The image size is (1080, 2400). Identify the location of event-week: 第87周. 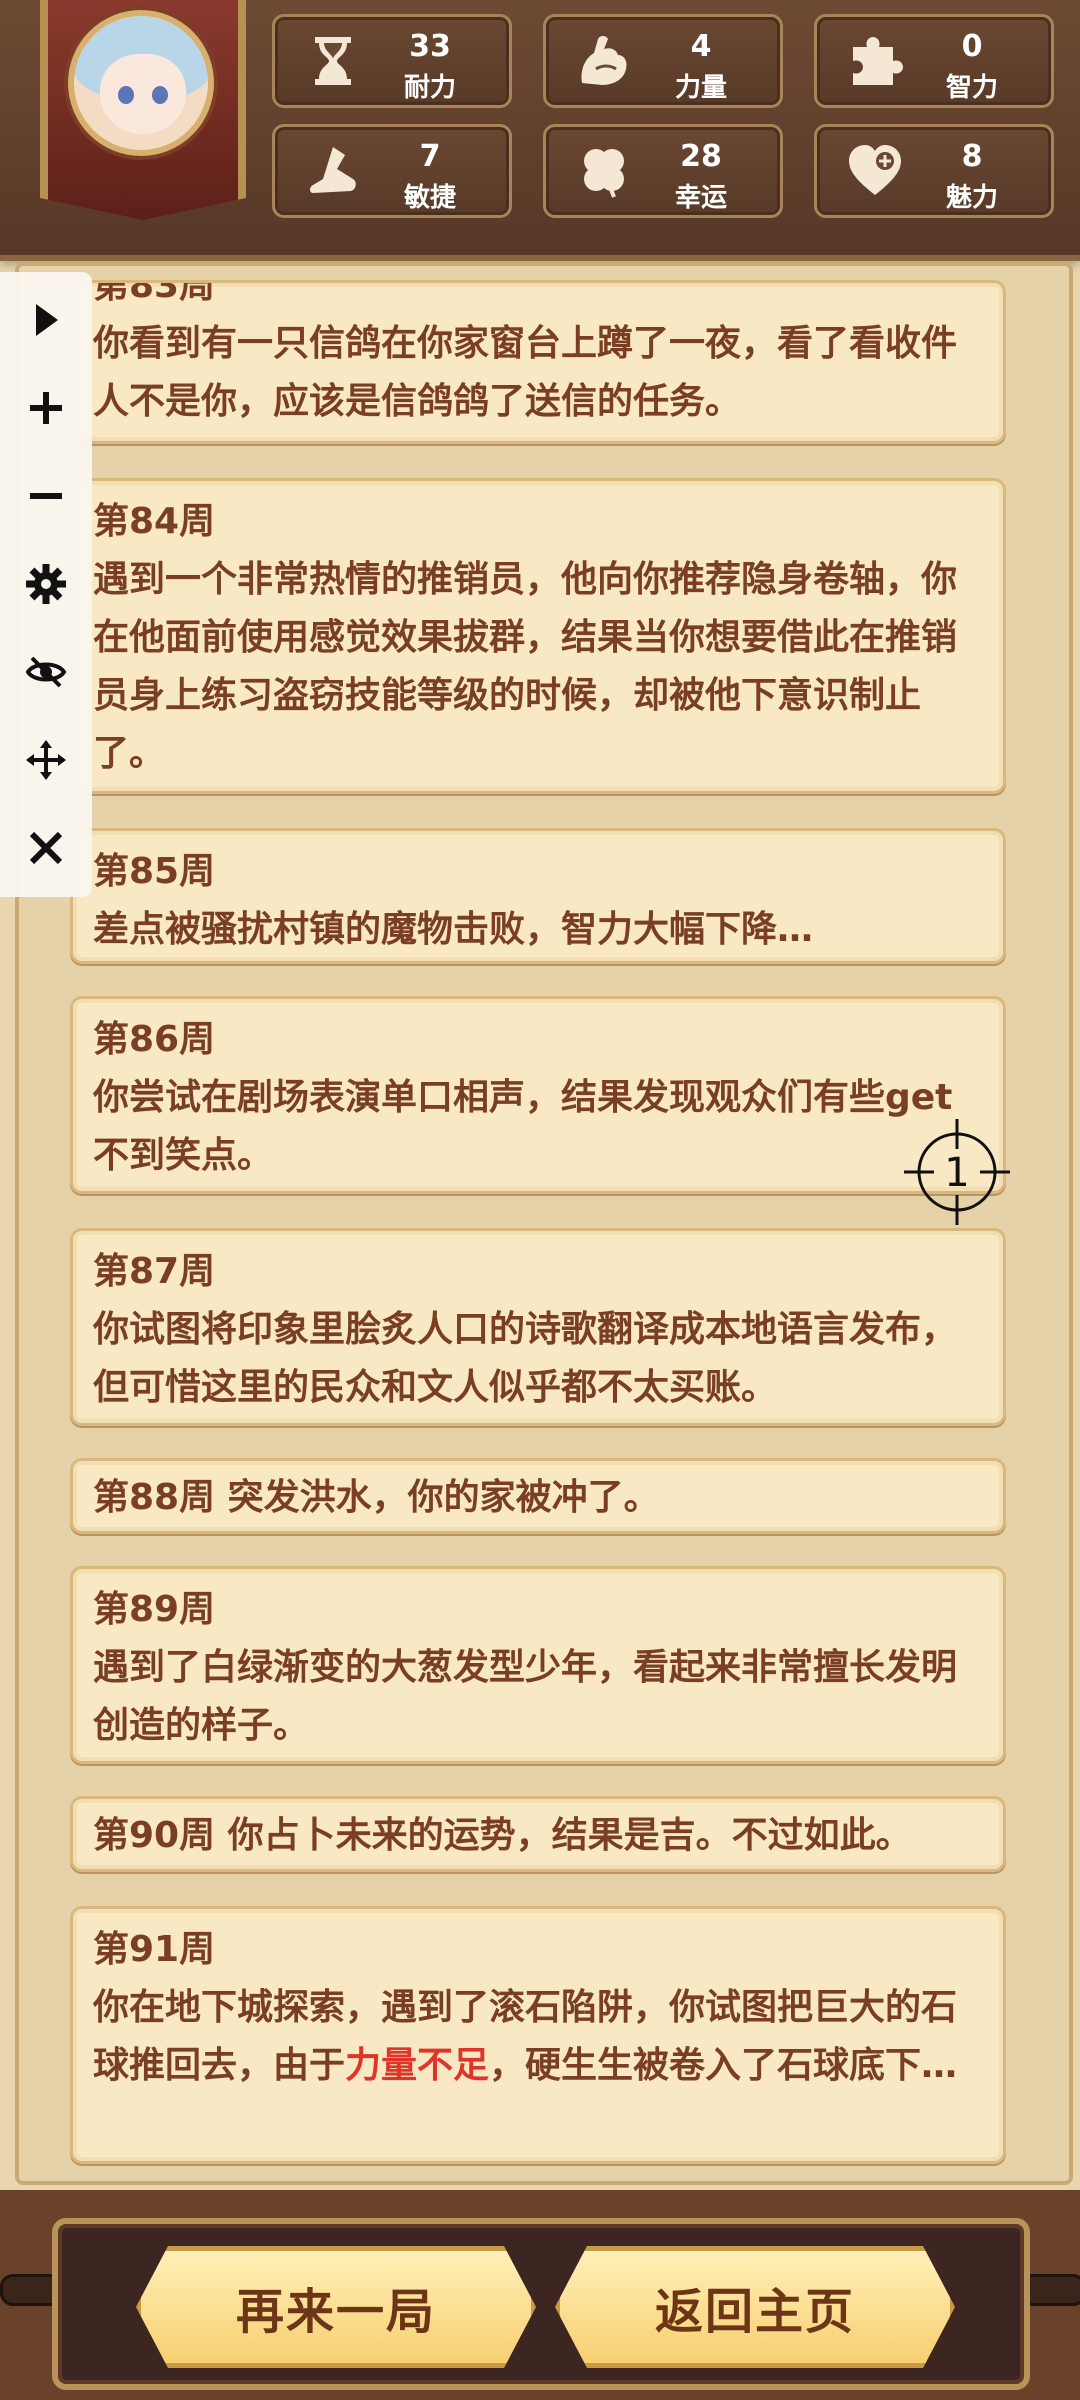
(154, 1271).